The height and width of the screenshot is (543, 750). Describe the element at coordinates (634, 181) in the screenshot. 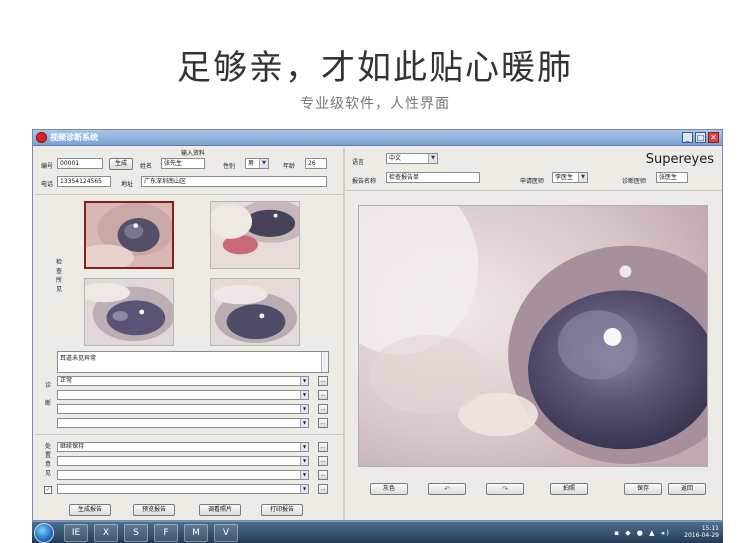

I see `diagnostician-label: 诊断医师` at that location.